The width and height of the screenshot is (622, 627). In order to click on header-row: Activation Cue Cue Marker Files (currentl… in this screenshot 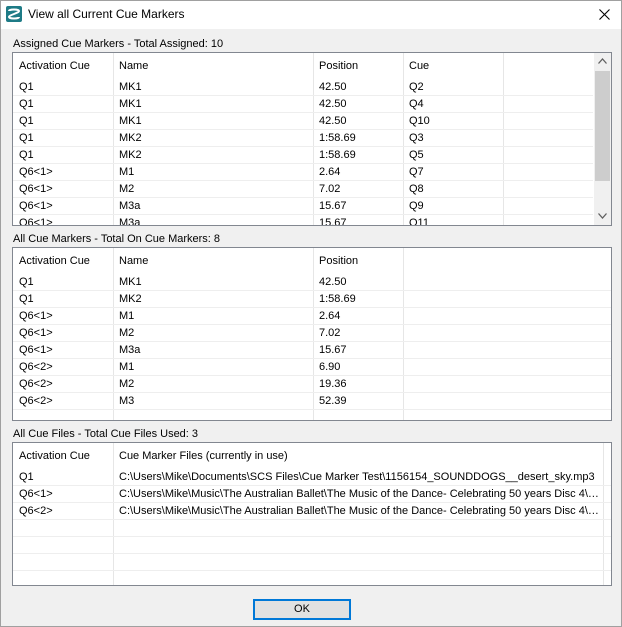, I will do `click(312, 456)`.